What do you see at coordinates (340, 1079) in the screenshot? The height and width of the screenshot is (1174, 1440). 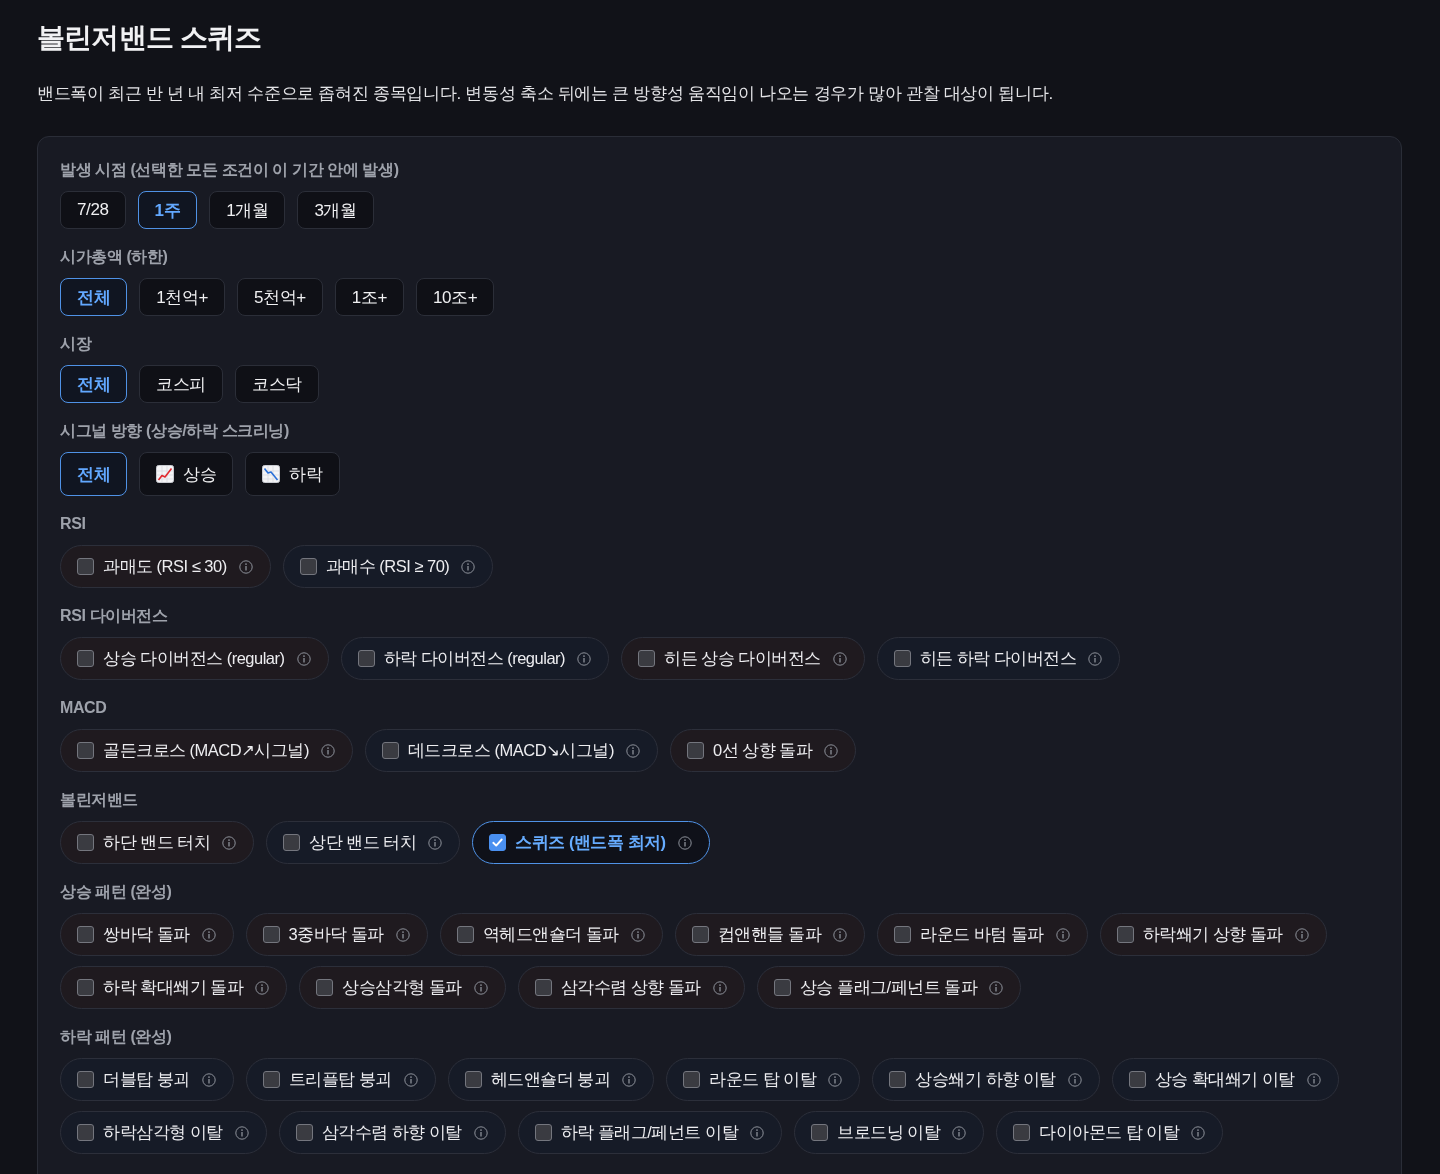 I see `filter-chip: 트리플탑 붕괴` at bounding box center [340, 1079].